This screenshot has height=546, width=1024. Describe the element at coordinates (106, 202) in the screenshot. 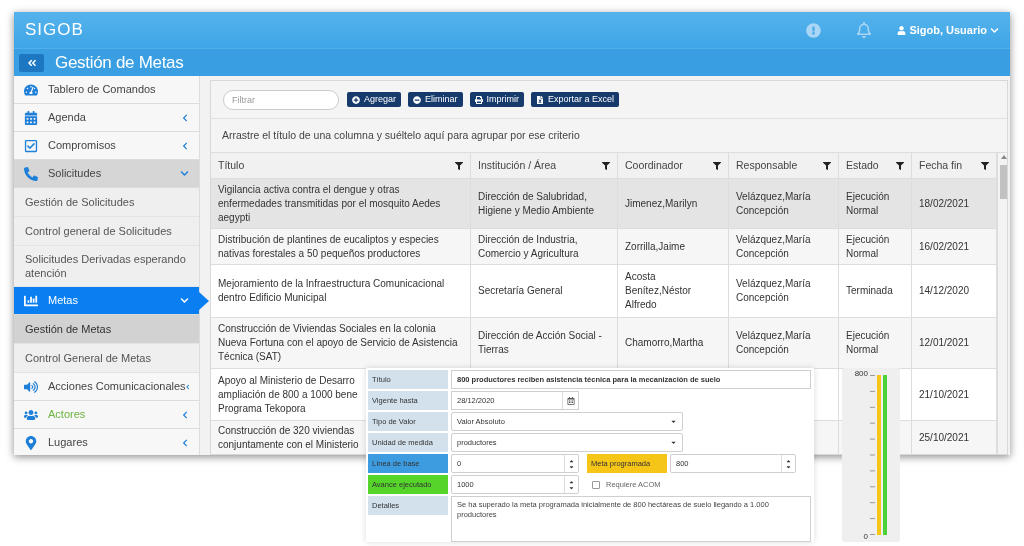

I see `sidebar-subitem: Gestión de Solicitudes` at that location.